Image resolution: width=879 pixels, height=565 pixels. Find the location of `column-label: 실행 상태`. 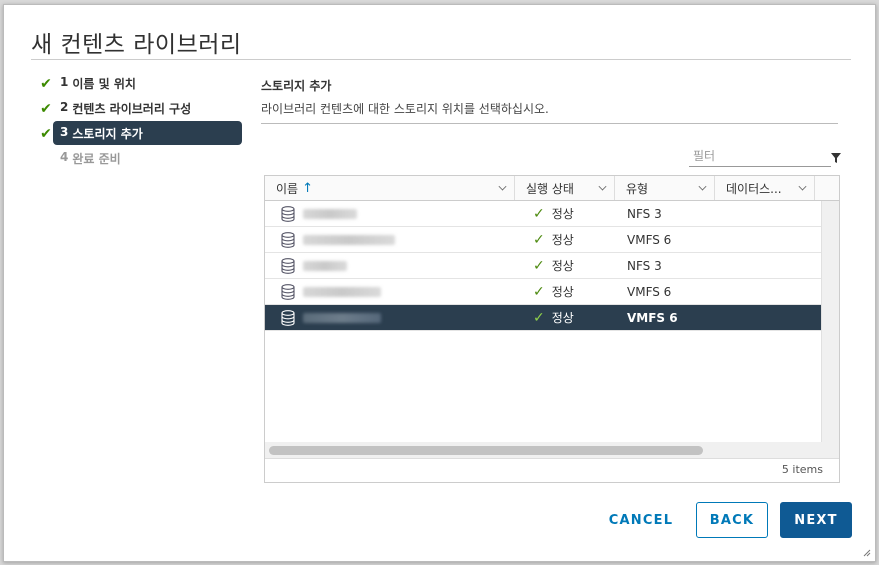

column-label: 실행 상태 is located at coordinates (550, 188).